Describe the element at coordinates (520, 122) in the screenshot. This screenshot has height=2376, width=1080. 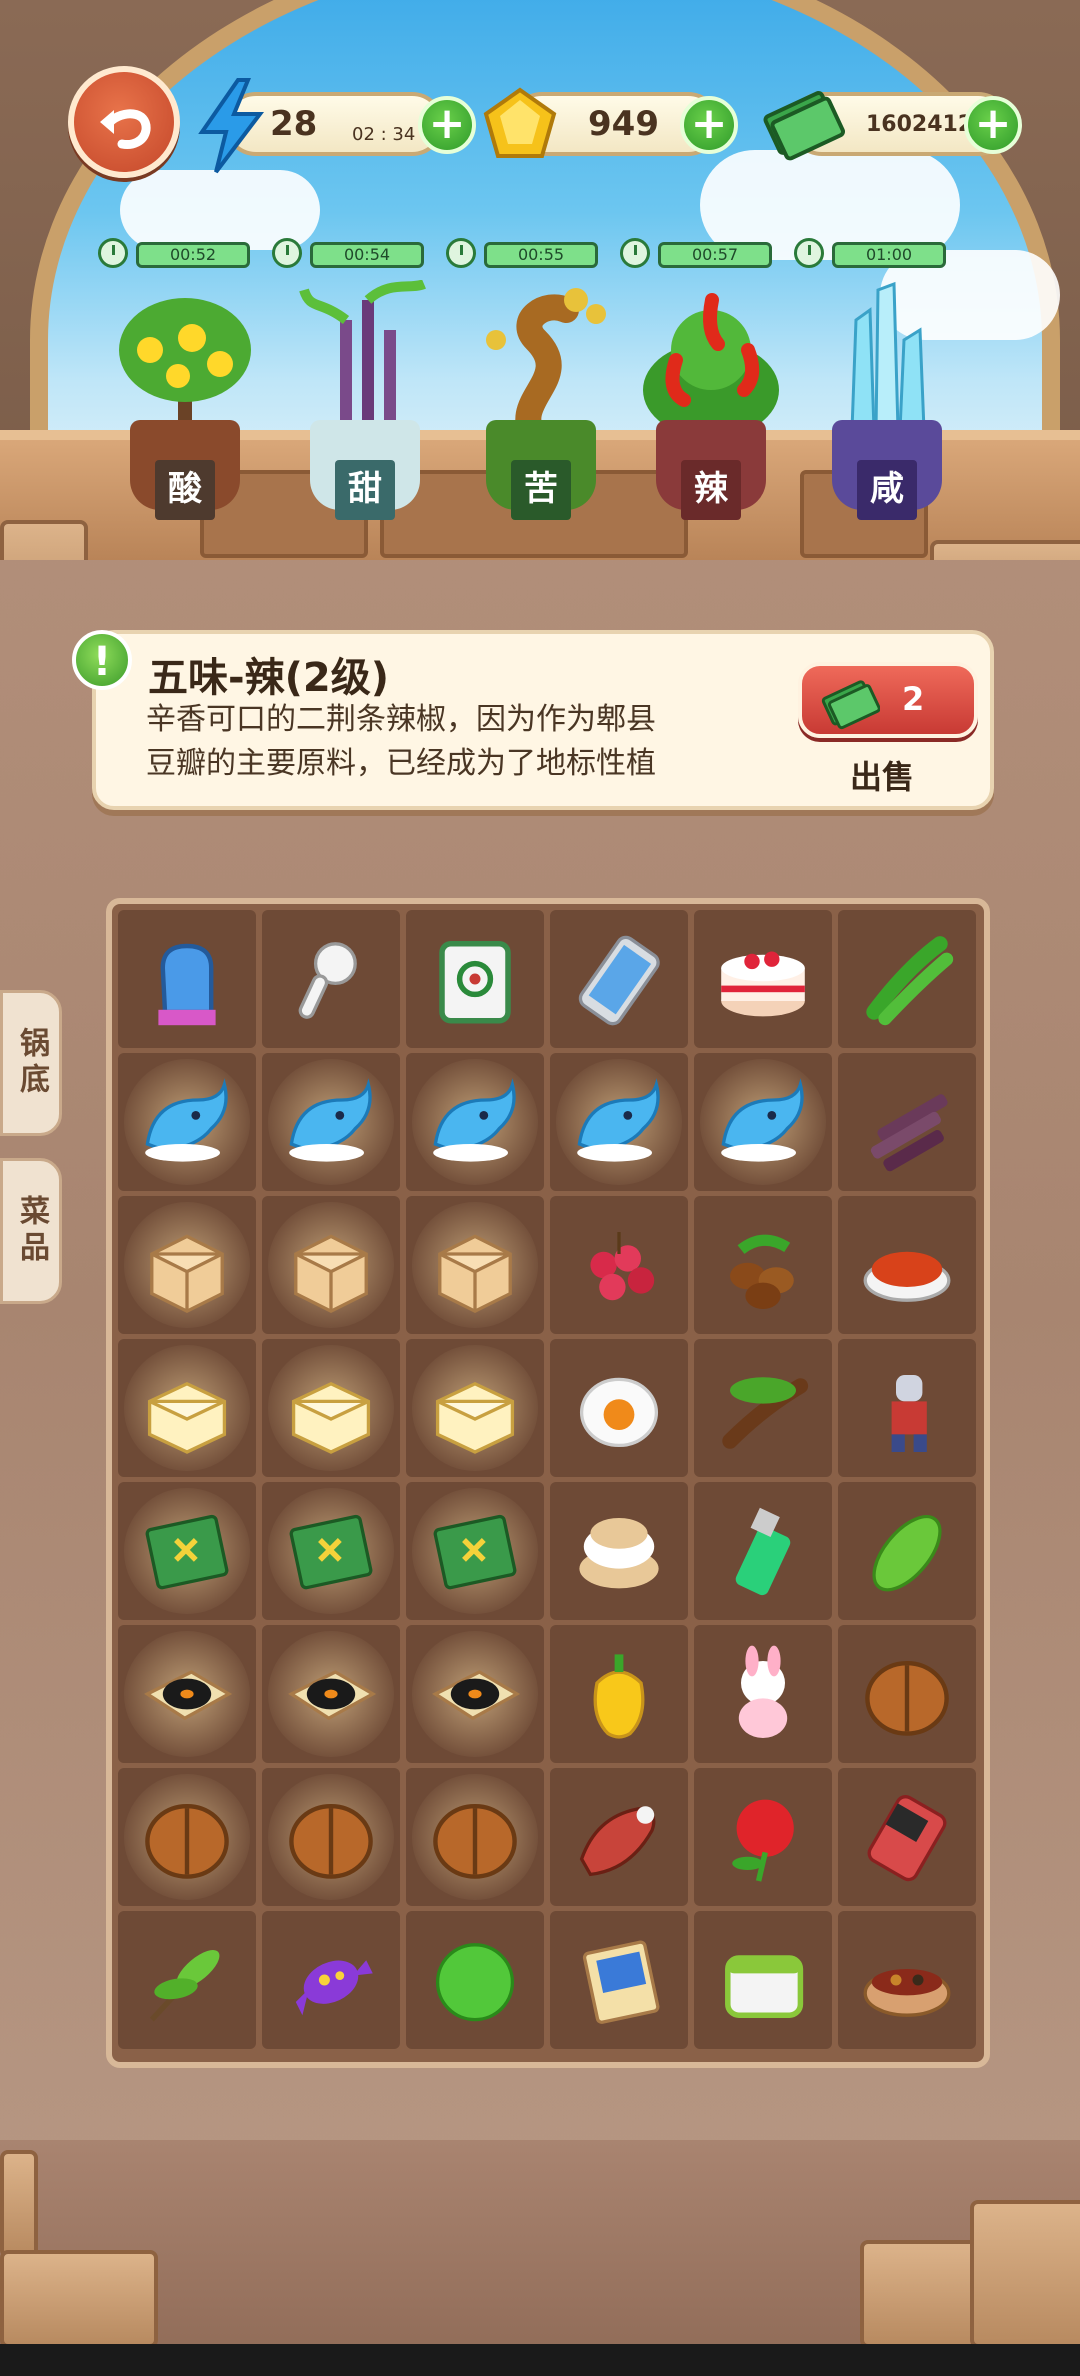
I see `gem-icon` at that location.